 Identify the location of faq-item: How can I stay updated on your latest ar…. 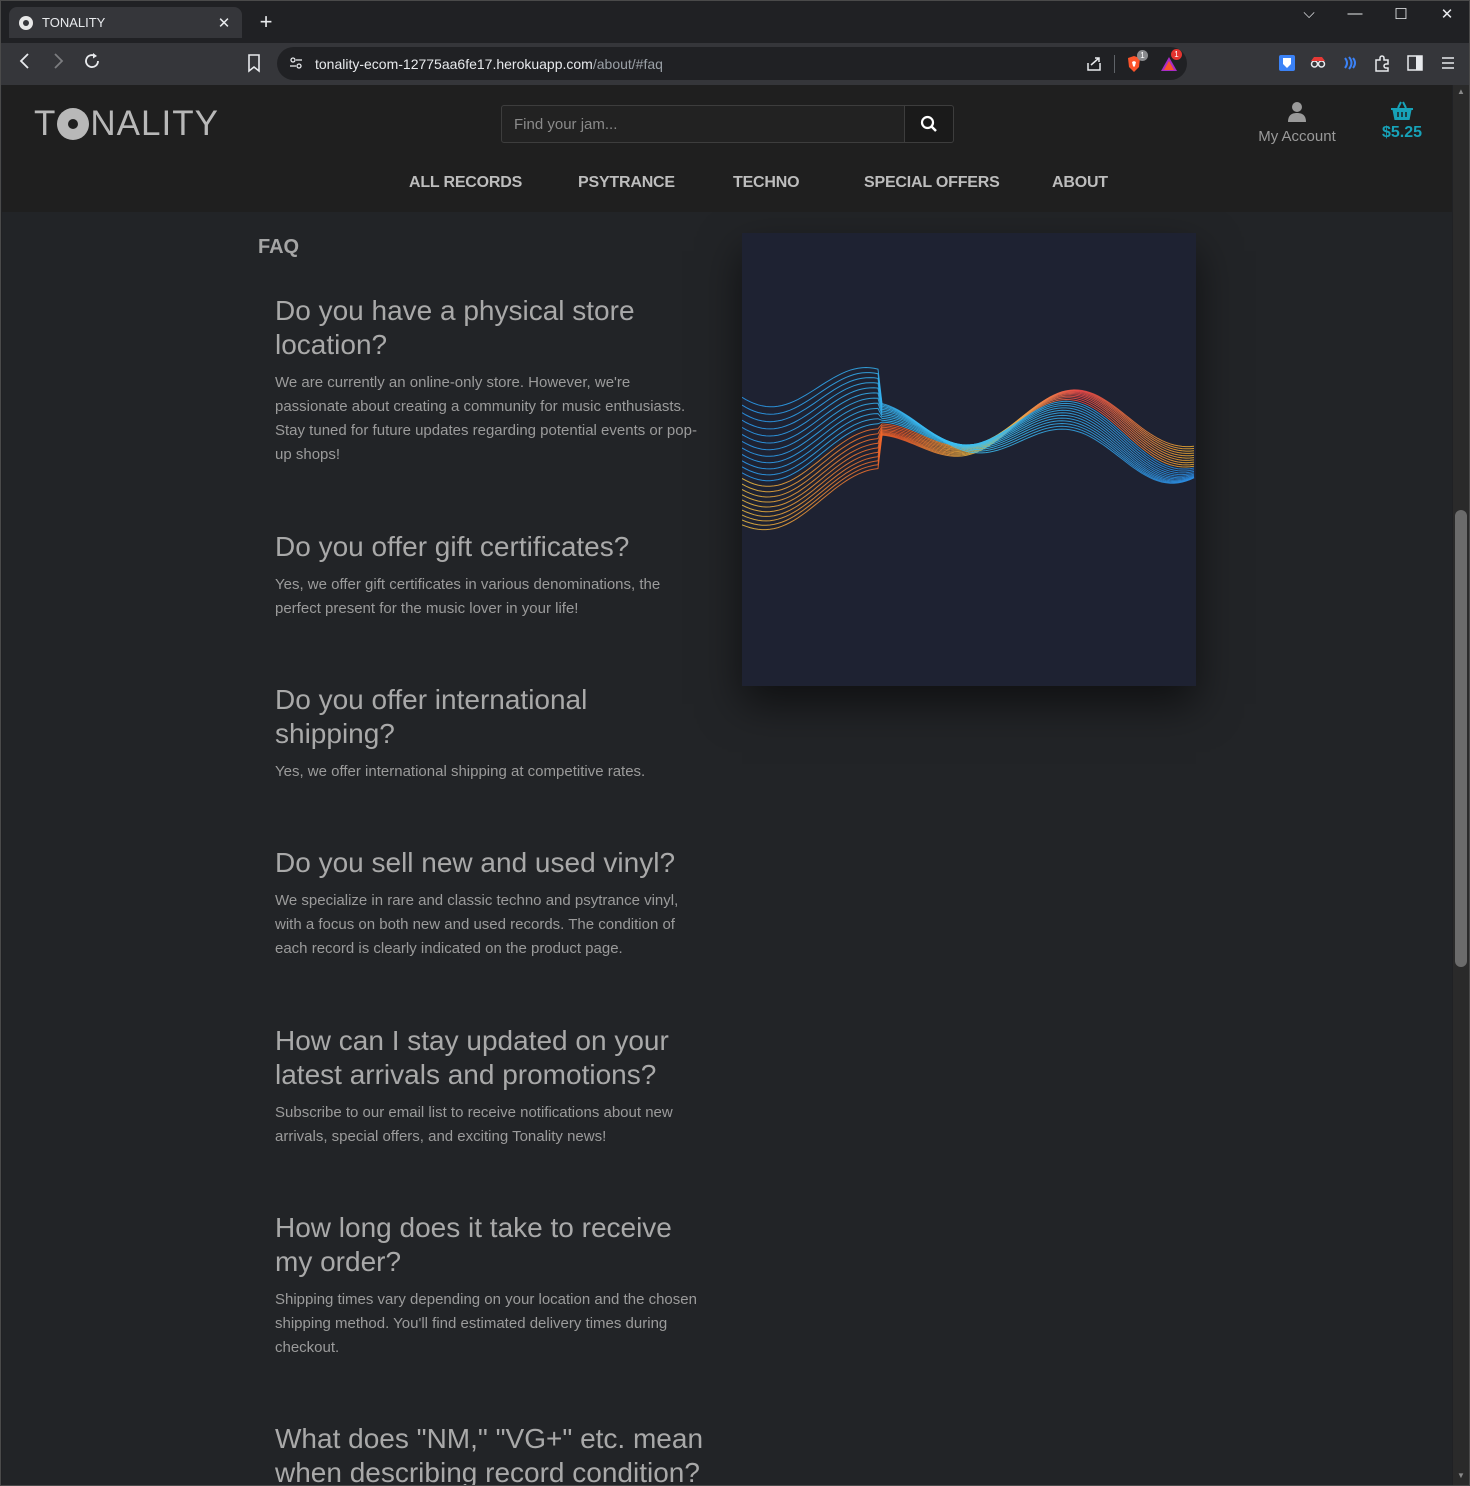
(490, 1086).